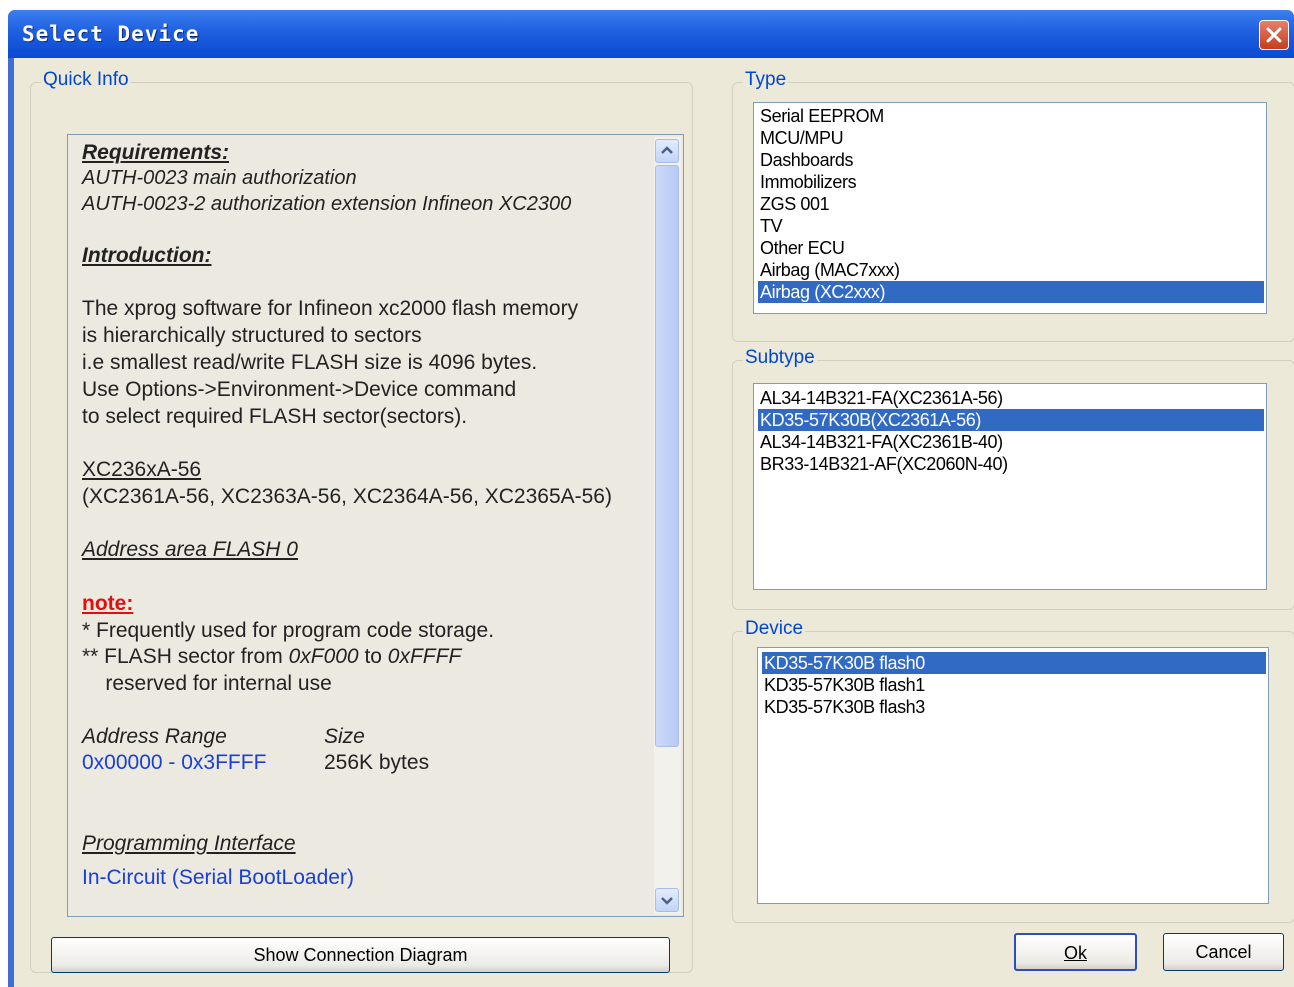 The width and height of the screenshot is (1294, 987). What do you see at coordinates (1011, 226) in the screenshot?
I see `type-item: TV` at bounding box center [1011, 226].